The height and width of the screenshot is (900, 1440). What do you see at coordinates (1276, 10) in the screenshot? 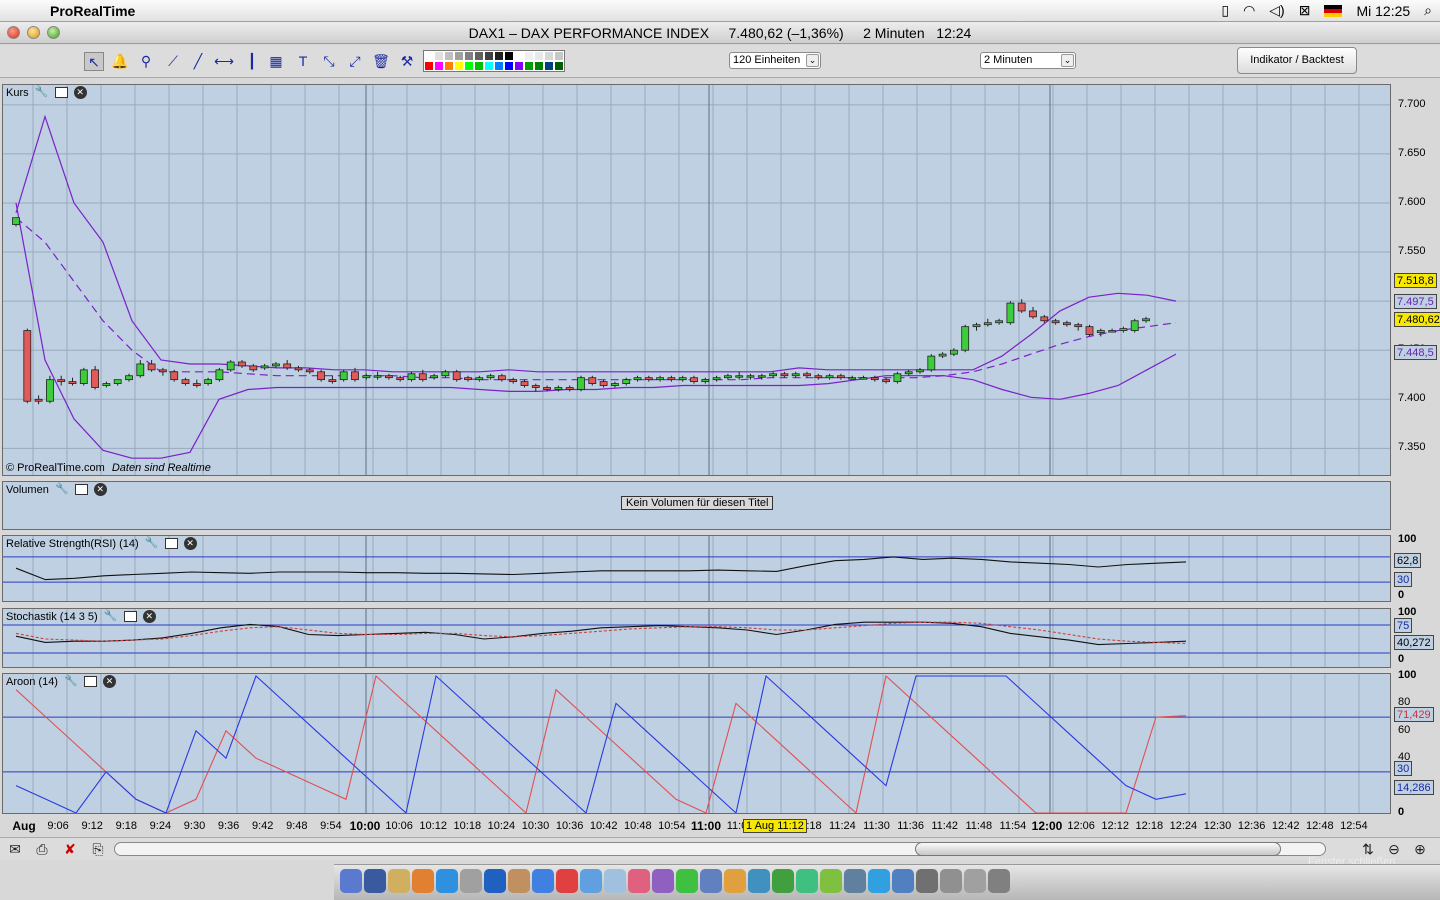
I see `volume-icon: ◁)` at bounding box center [1276, 10].